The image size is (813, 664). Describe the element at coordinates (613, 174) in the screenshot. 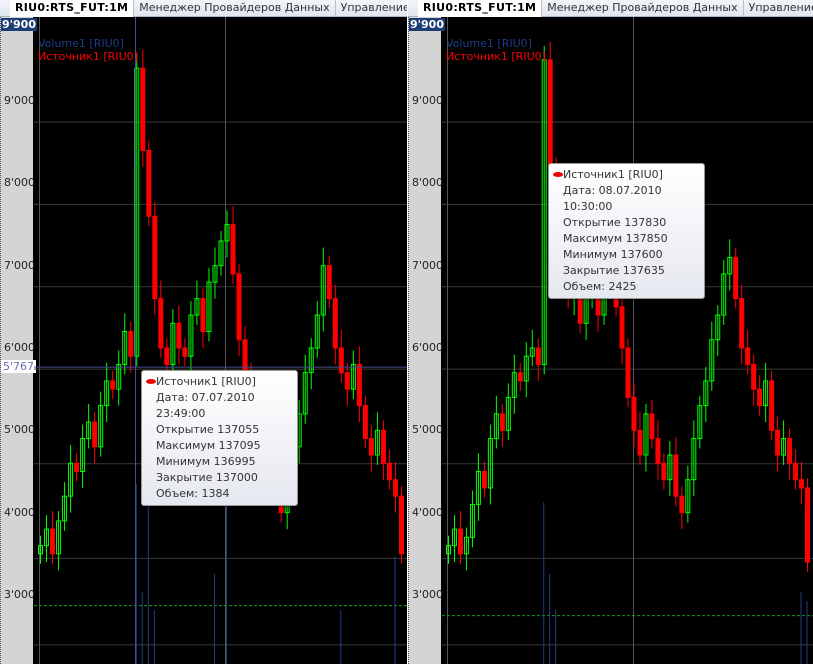

I see `tooltip-title: Источник1 [RIU0]` at that location.